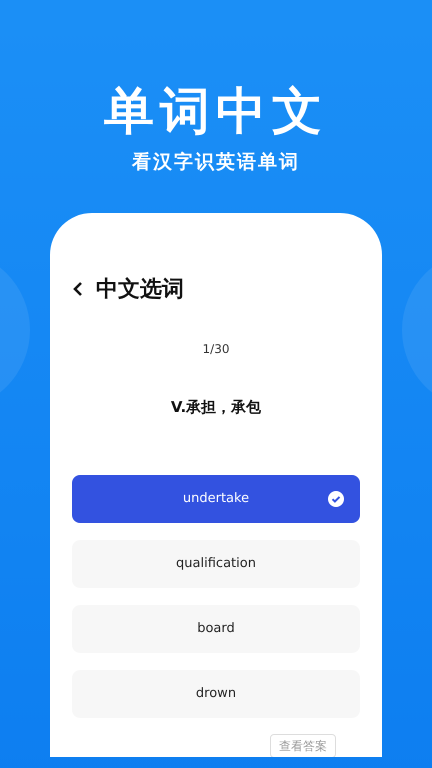 The width and height of the screenshot is (432, 768). What do you see at coordinates (216, 628) in the screenshot?
I see `option-button: board` at bounding box center [216, 628].